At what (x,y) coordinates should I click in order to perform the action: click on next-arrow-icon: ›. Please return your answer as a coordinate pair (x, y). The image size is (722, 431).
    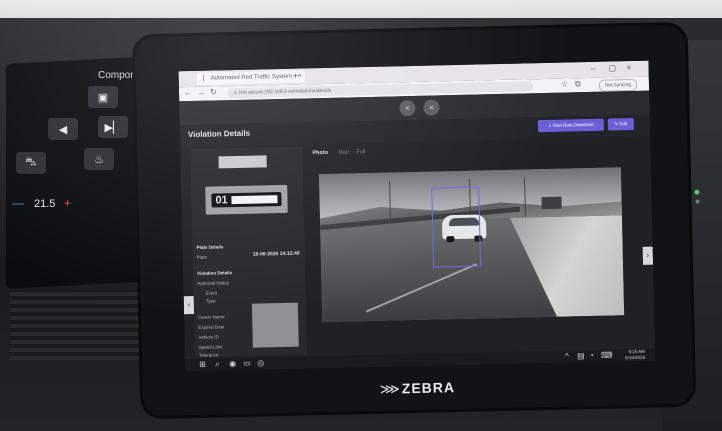
    Looking at the image, I should click on (648, 255).